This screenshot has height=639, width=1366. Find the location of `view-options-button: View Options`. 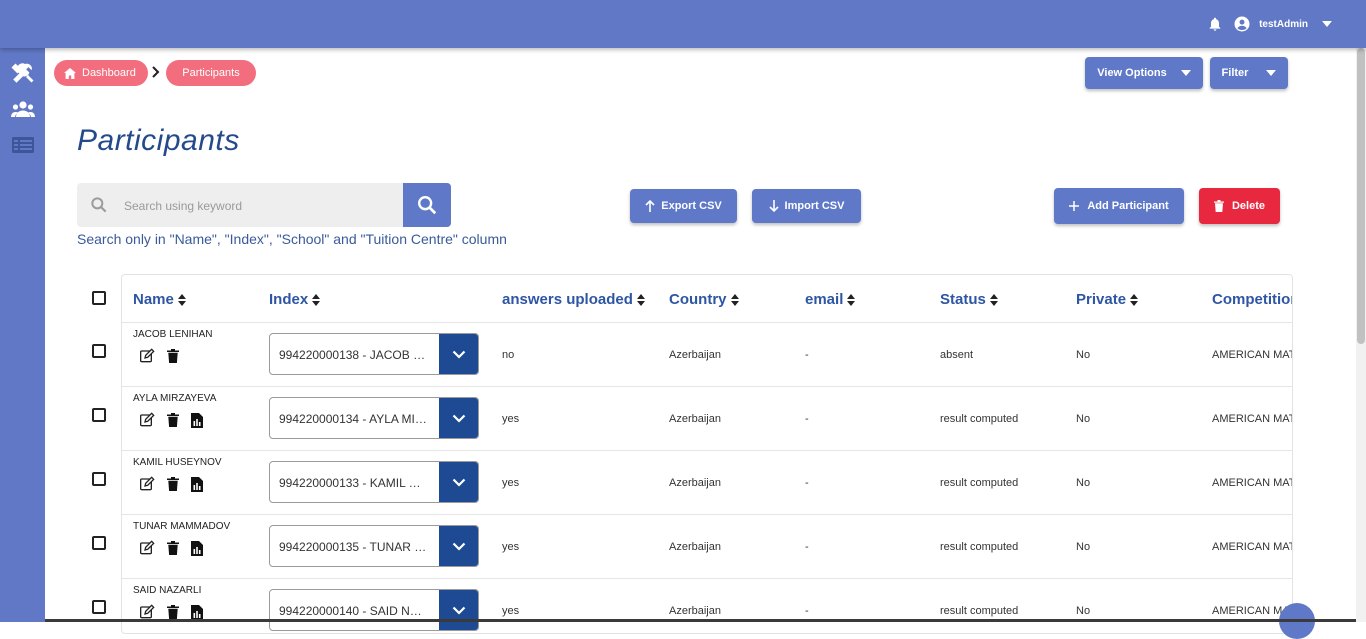

view-options-button: View Options is located at coordinates (1144, 73).